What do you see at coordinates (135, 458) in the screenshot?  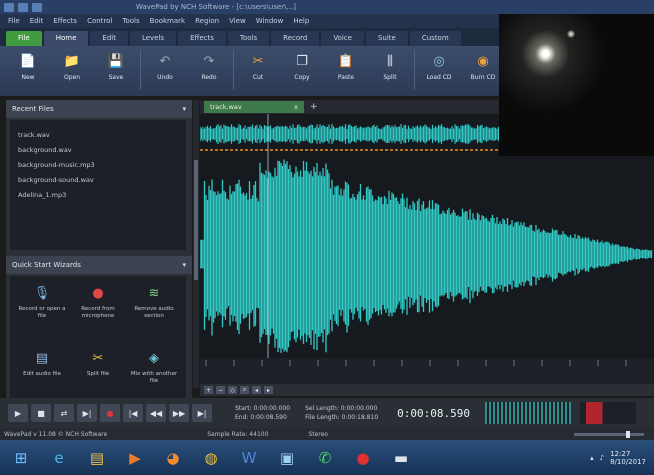 I see `media-icon: ▶` at bounding box center [135, 458].